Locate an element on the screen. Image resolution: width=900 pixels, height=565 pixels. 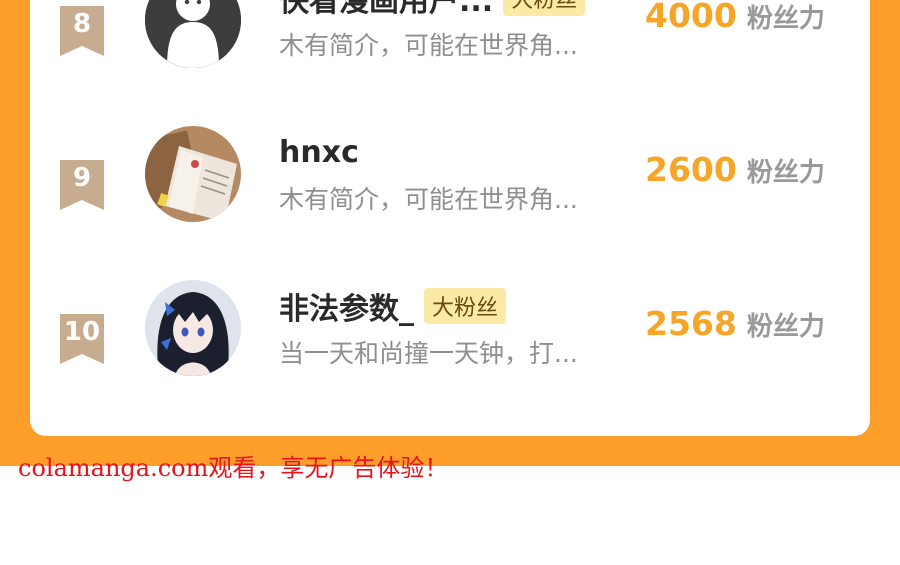
book-photo-avatar is located at coordinates (193, 174).